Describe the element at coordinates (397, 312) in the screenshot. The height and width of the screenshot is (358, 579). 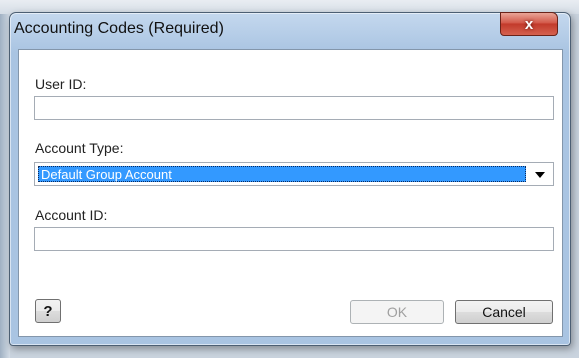
I see `ok-button: OK` at that location.